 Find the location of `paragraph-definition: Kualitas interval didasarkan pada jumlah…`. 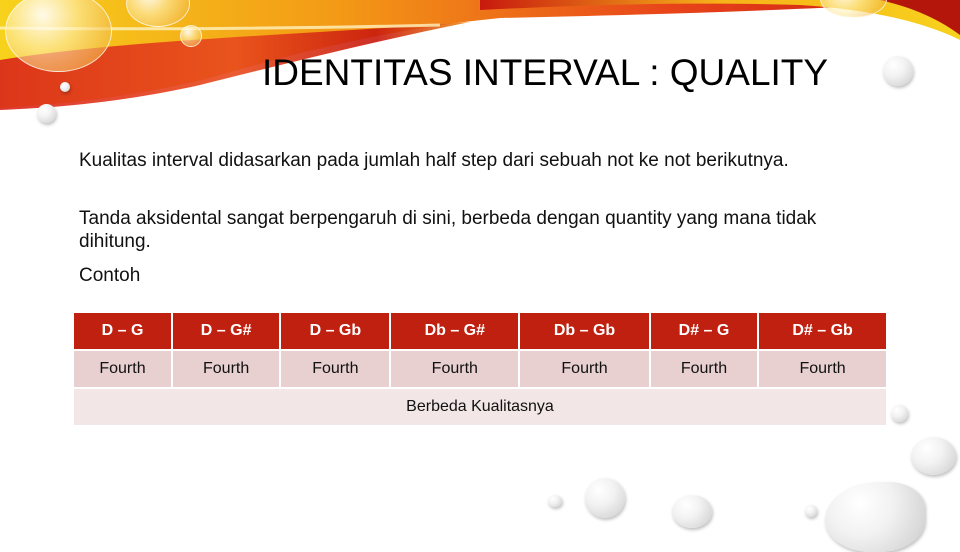

paragraph-definition: Kualitas interval didasarkan pada jumlah… is located at coordinates (434, 160).